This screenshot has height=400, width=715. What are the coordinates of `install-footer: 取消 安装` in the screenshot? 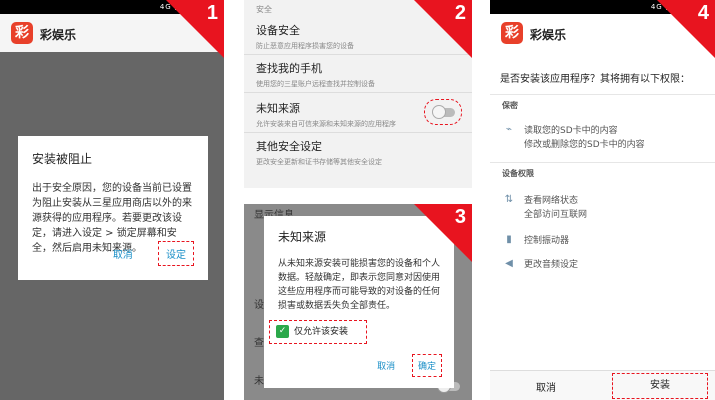 It's located at (602, 385).